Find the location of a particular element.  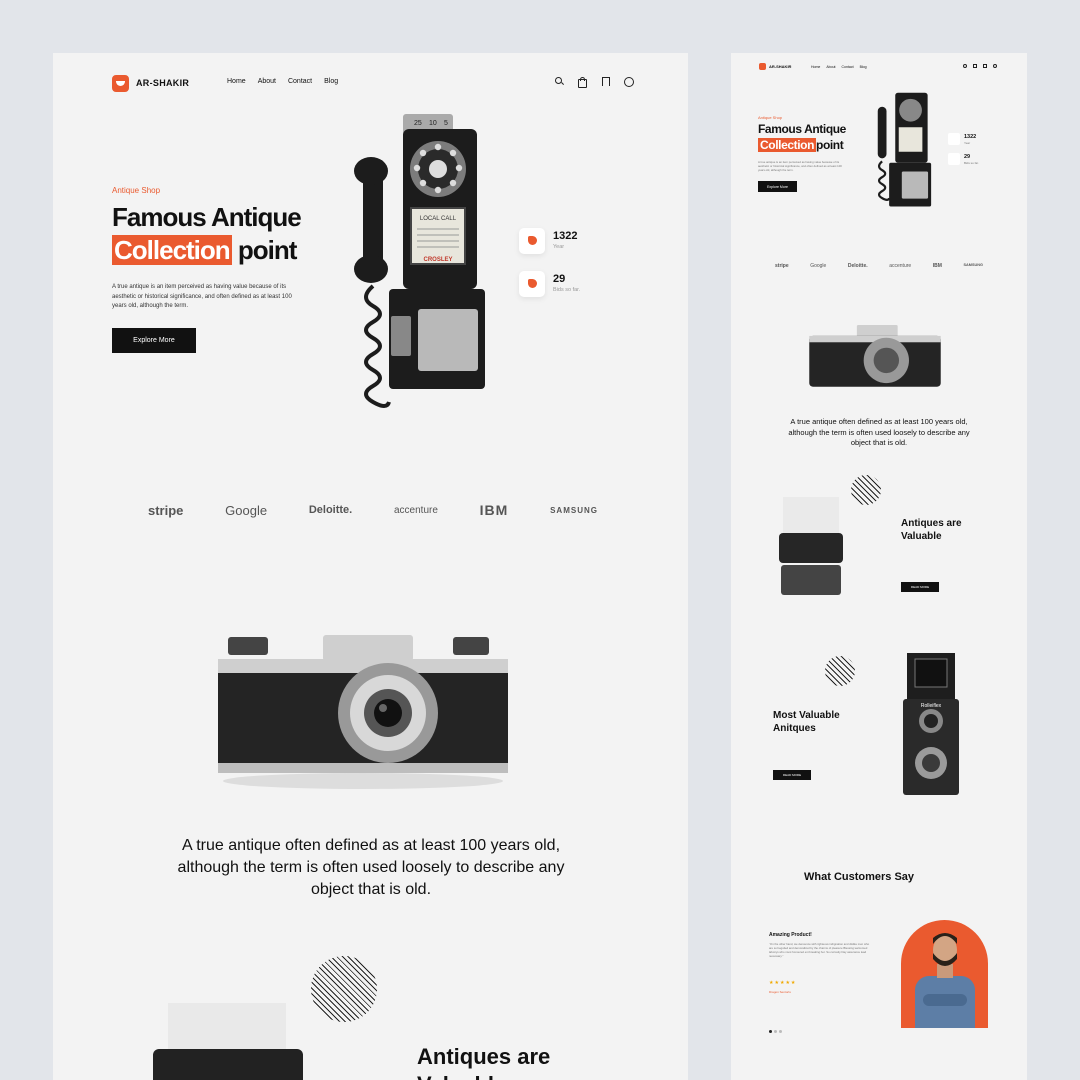

stat-bids-label: Bids so far. is located at coordinates (567, 290).